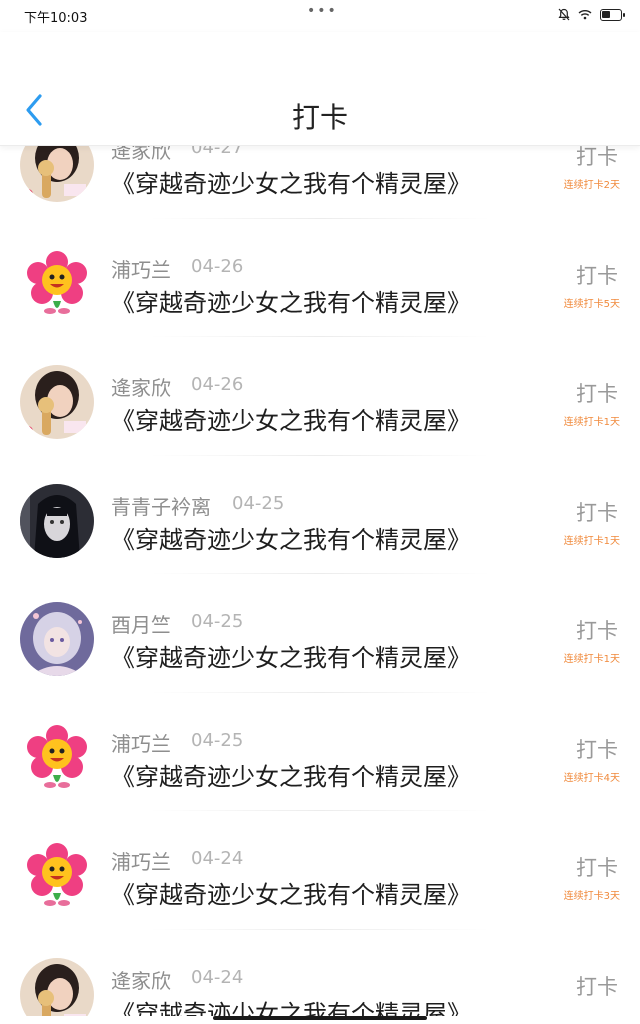  What do you see at coordinates (161, 506) in the screenshot?
I see `user-name: 青青子衿离` at bounding box center [161, 506].